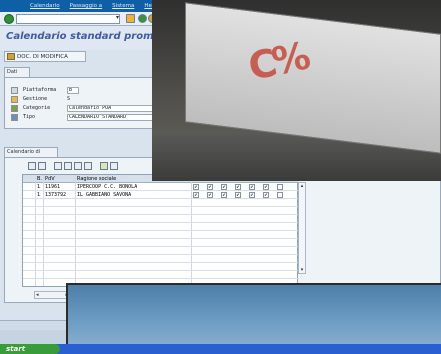  What do you see at coordinates (56, 195) in the screenshot?
I see `cell-pdv: 1373792` at bounding box center [56, 195].